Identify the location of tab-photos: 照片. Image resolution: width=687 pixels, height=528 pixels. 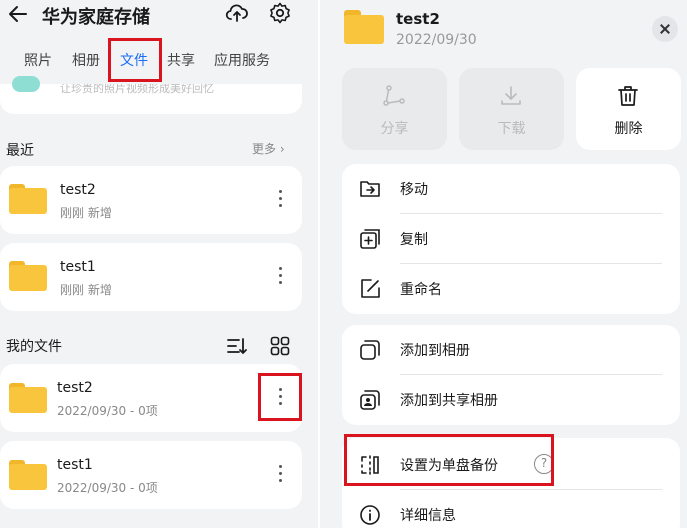
(38, 60).